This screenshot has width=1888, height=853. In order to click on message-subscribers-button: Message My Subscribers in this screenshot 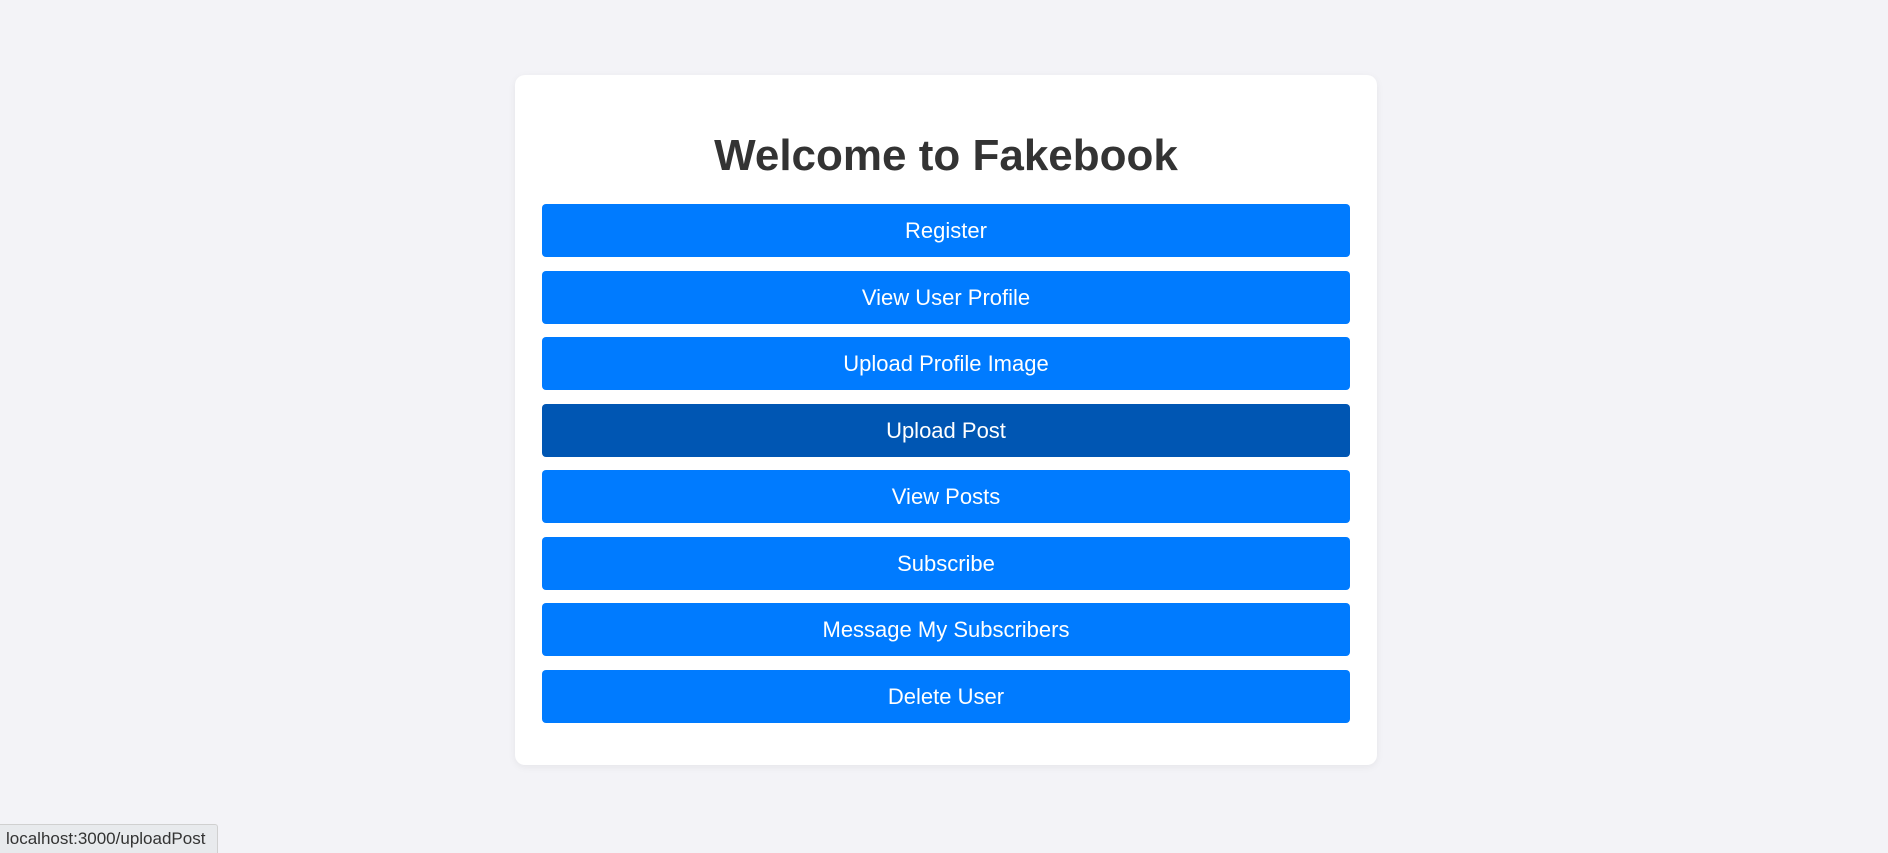, I will do `click(946, 629)`.